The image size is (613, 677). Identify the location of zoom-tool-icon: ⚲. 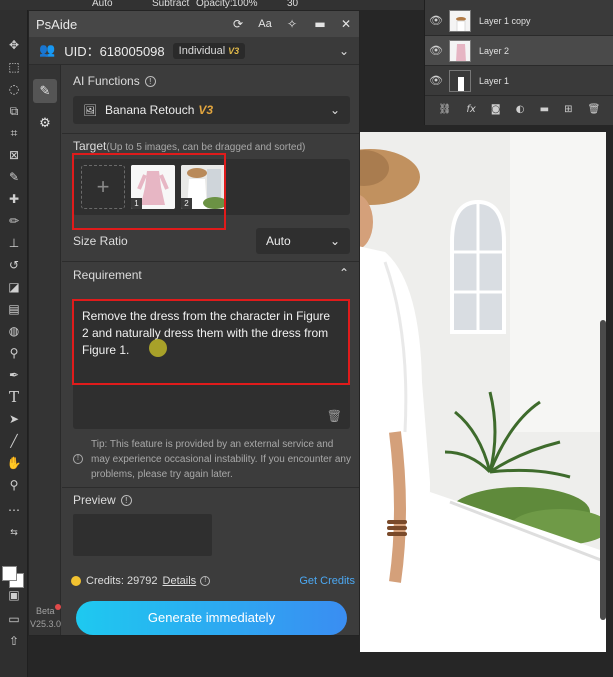
(14, 485).